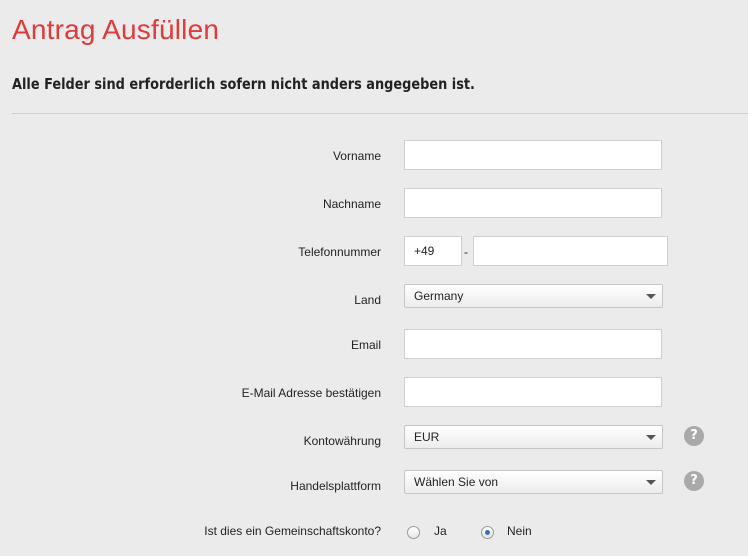 Image resolution: width=748 pixels, height=556 pixels. What do you see at coordinates (533, 437) in the screenshot?
I see `currency-select: EUR` at bounding box center [533, 437].